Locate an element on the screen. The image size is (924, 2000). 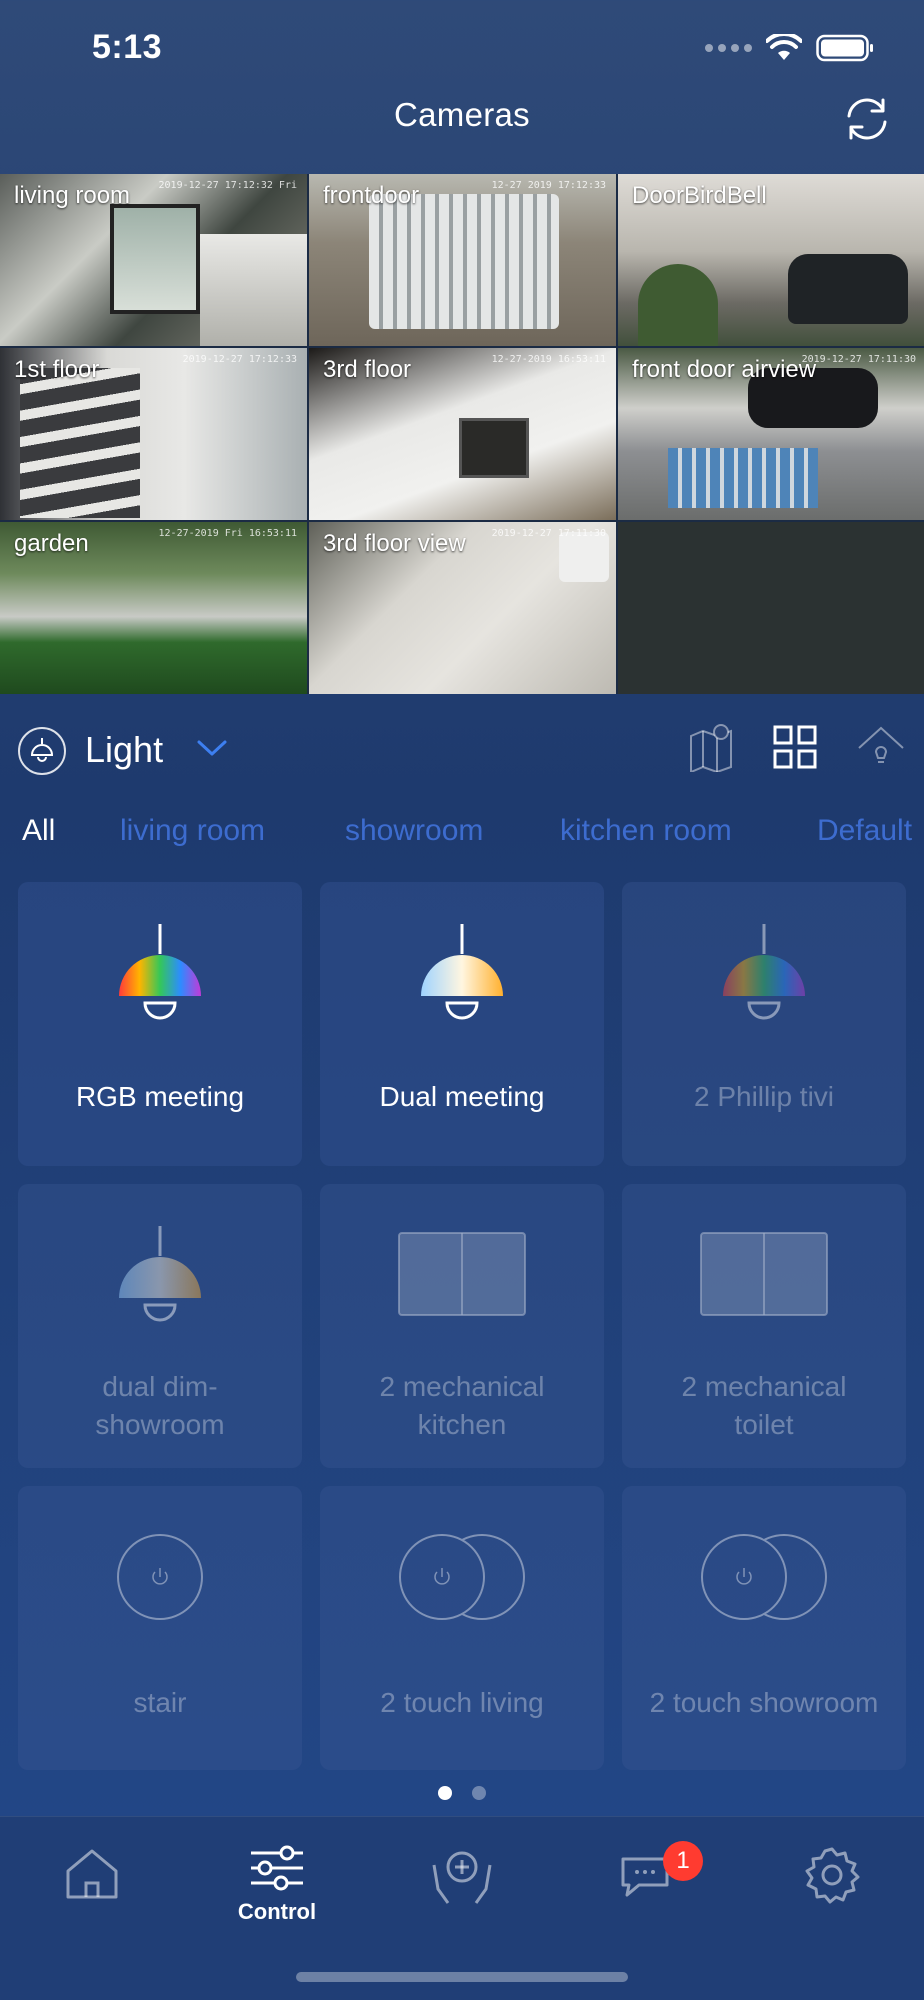
header: Cameras is located at coordinates (462, 118).